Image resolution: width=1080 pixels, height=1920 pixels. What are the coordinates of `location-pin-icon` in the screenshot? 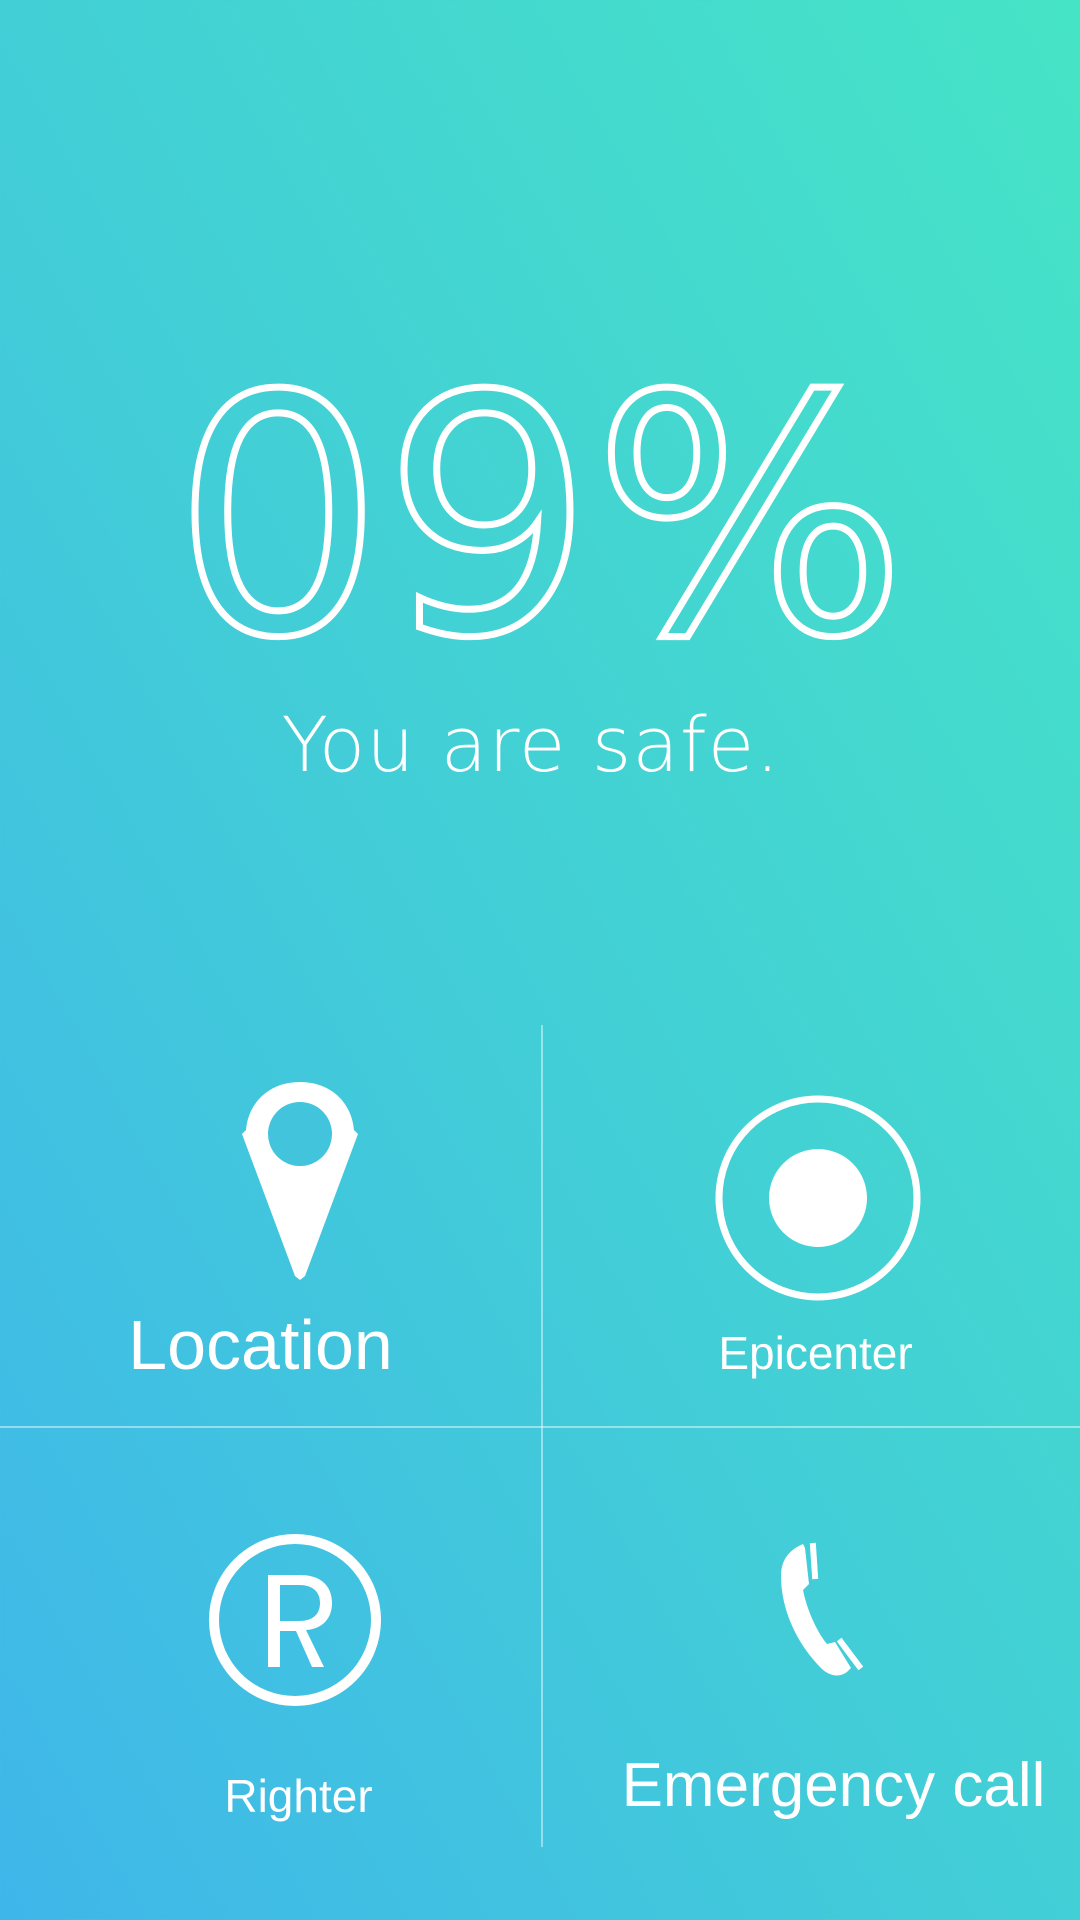 It's located at (300, 1180).